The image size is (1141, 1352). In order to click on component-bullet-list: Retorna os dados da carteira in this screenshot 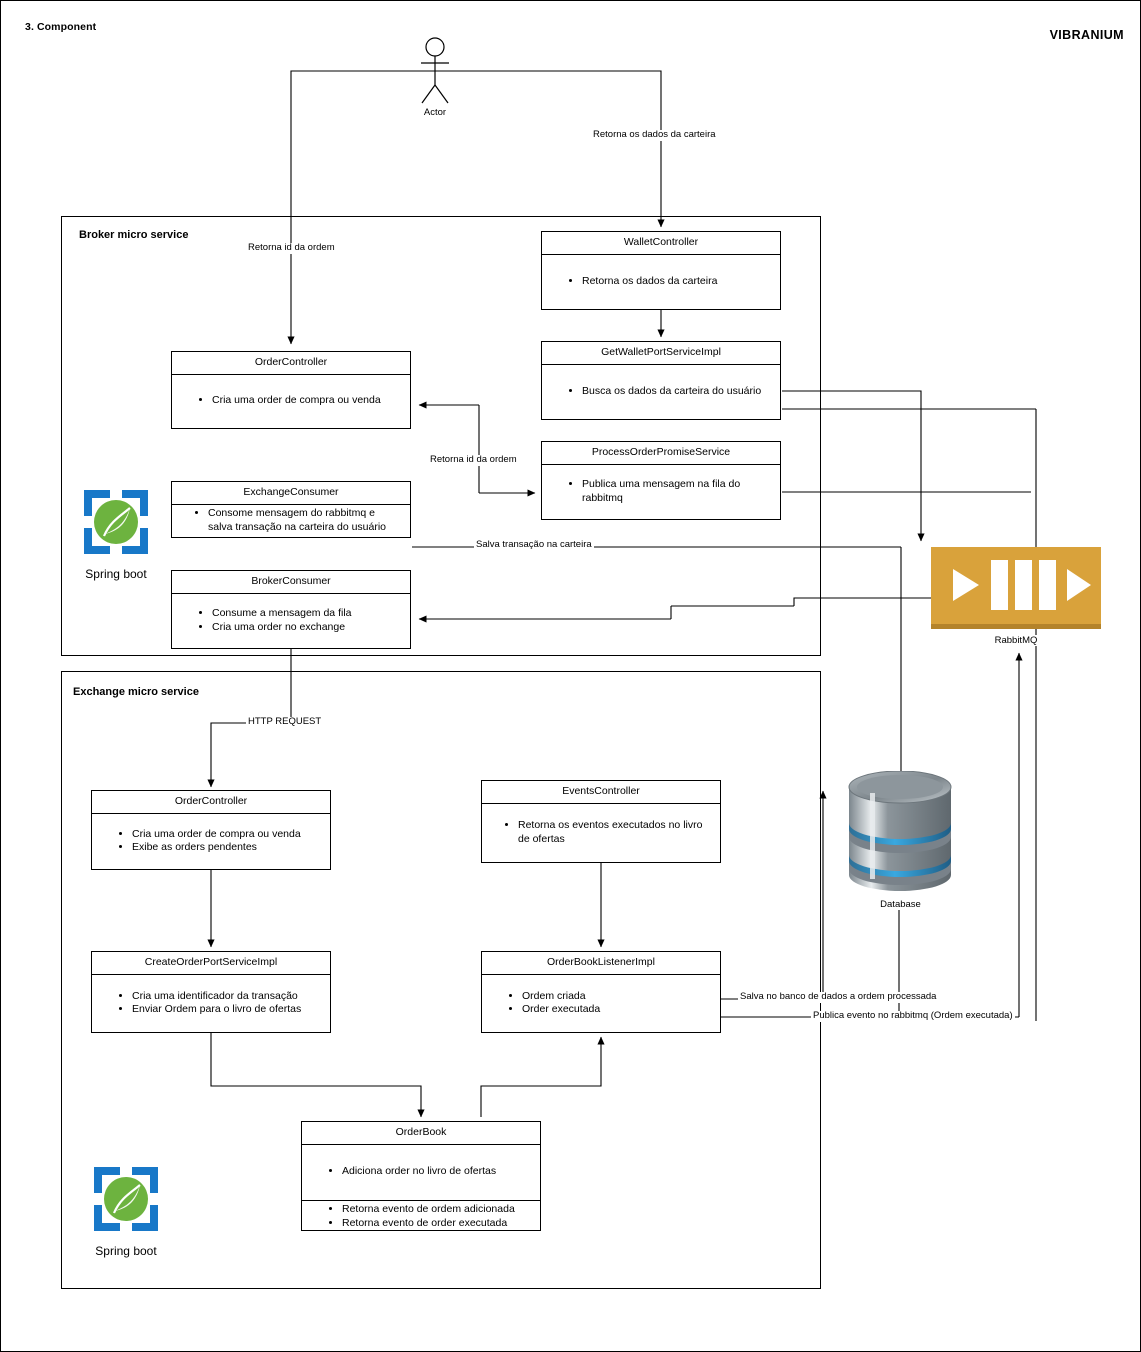, I will do `click(661, 281)`.